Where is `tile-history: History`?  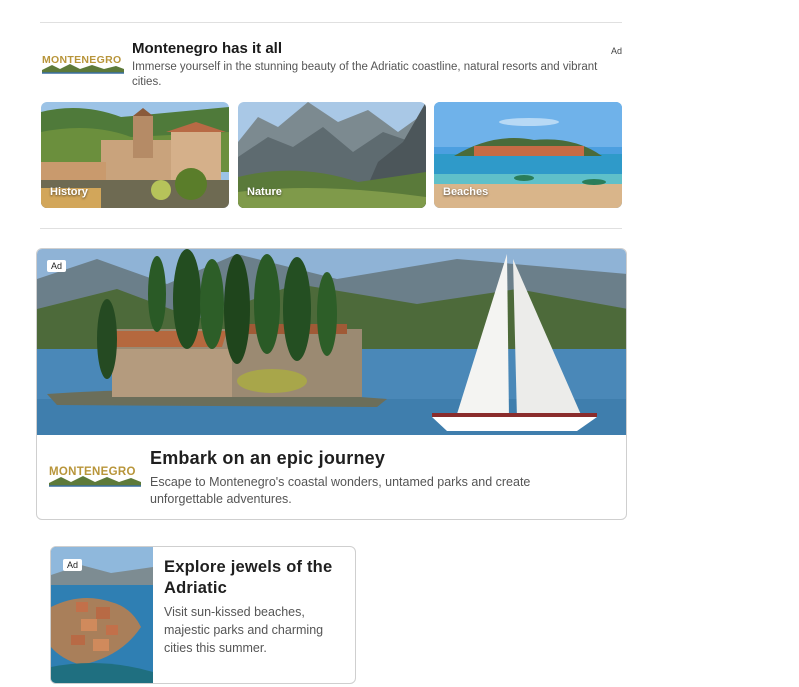 tile-history: History is located at coordinates (135, 155).